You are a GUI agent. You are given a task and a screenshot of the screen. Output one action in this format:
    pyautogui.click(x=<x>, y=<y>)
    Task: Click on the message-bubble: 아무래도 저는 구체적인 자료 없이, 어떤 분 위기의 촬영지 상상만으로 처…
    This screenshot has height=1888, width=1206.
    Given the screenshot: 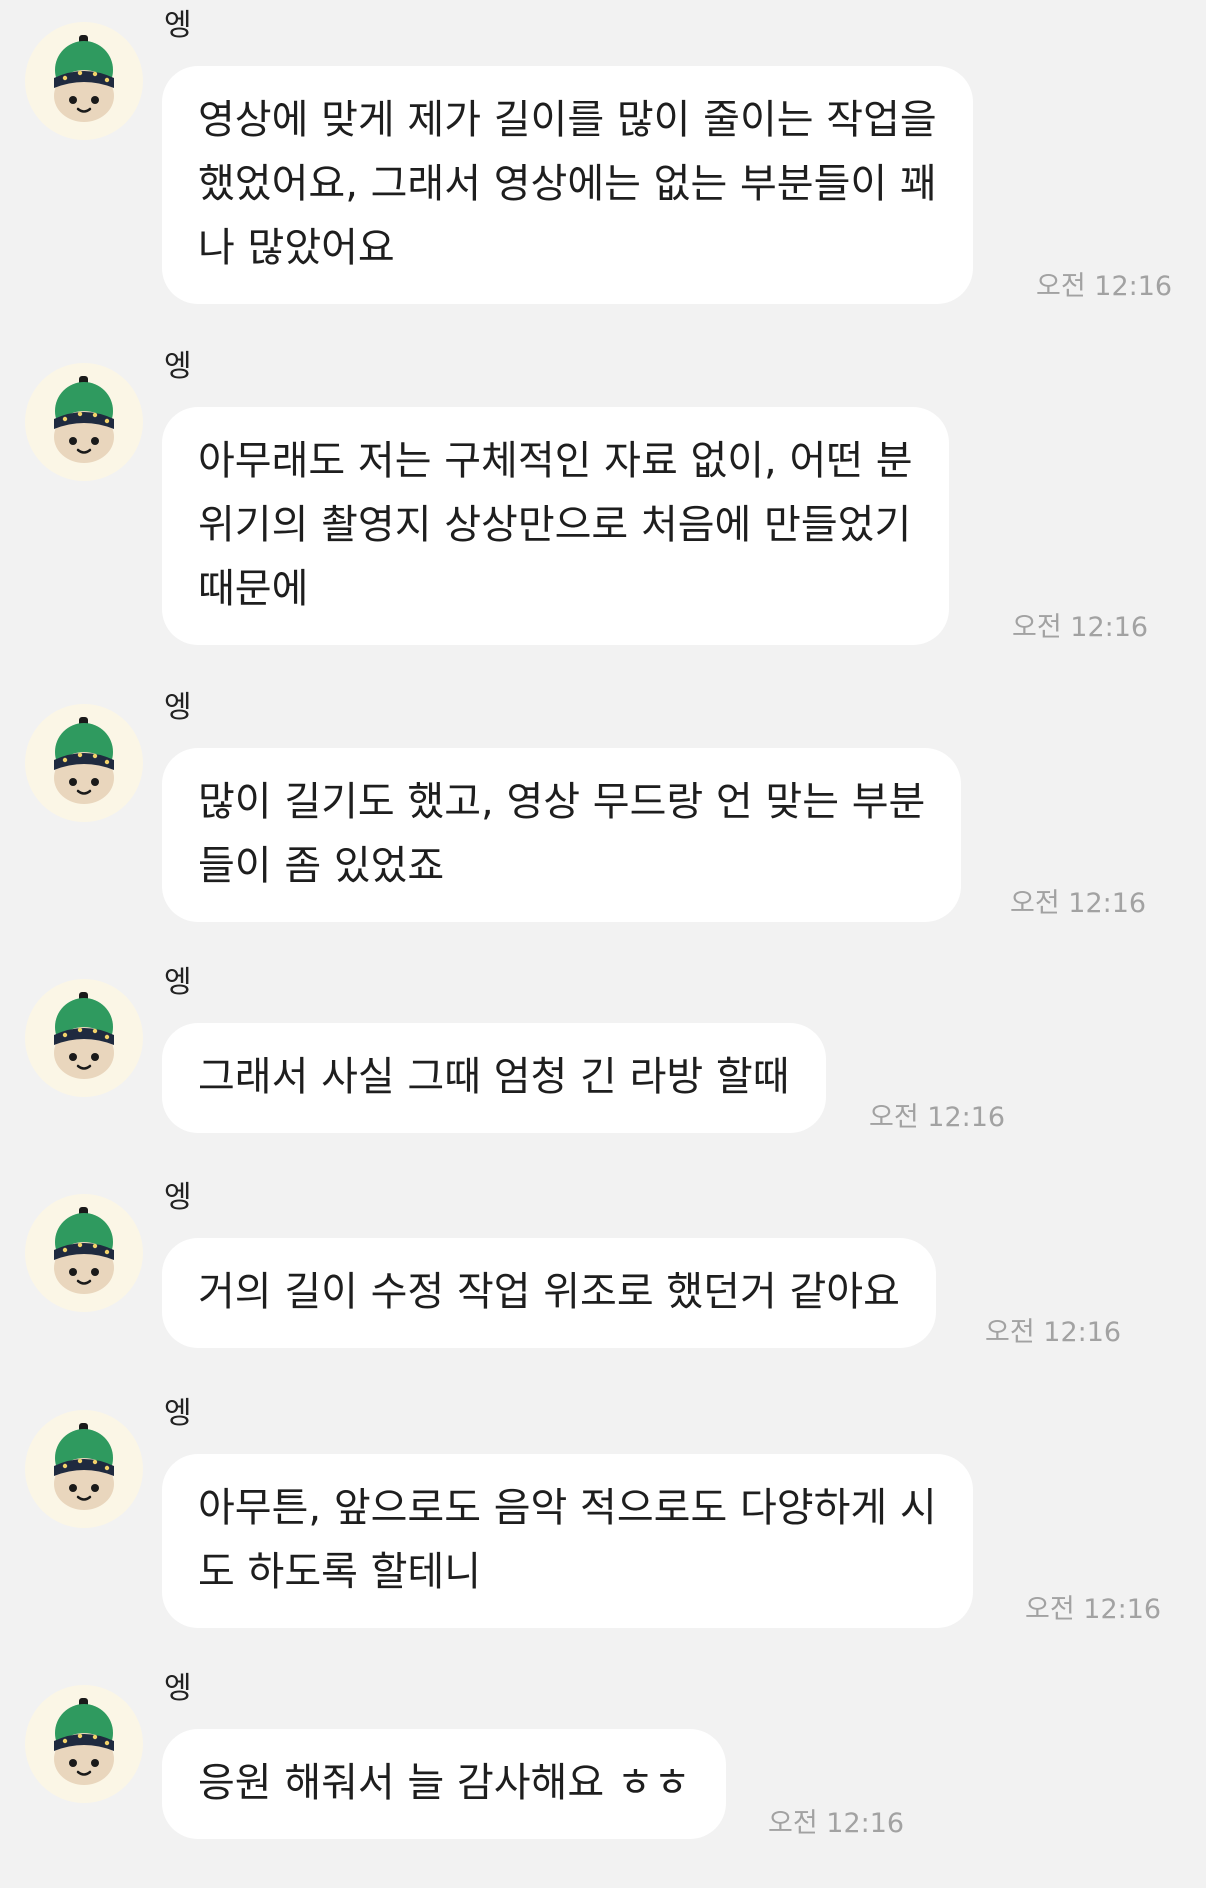 What is the action you would take?
    pyautogui.click(x=555, y=526)
    